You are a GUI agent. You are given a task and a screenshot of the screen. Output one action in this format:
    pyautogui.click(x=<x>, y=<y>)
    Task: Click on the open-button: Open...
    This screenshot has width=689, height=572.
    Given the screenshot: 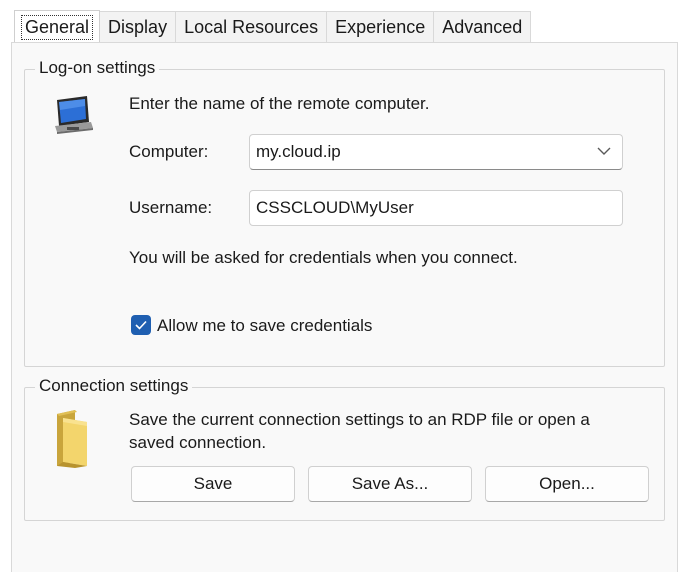 What is the action you would take?
    pyautogui.click(x=567, y=484)
    